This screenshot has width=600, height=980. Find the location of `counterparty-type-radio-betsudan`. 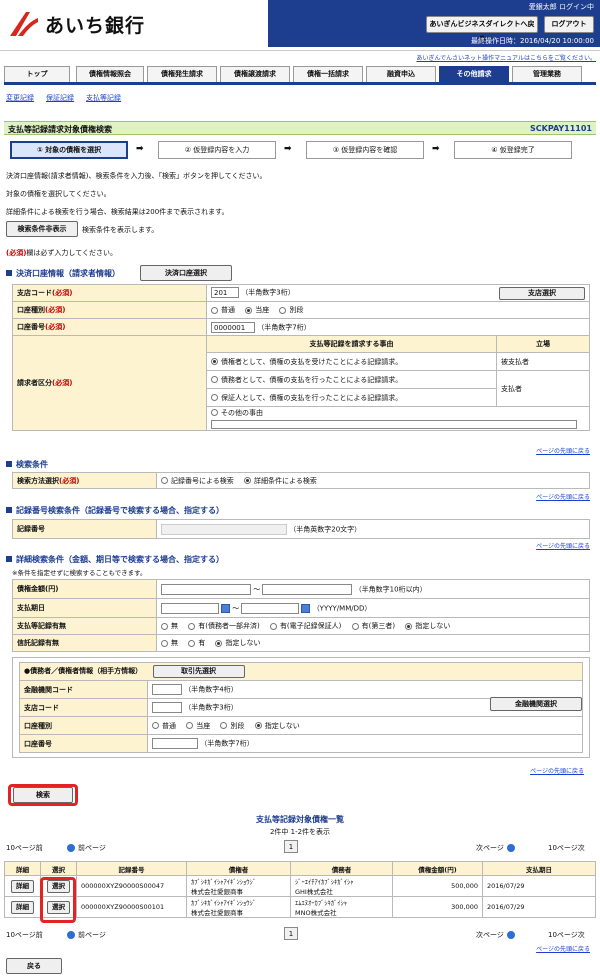

counterparty-type-radio-betsudan is located at coordinates (224, 725).